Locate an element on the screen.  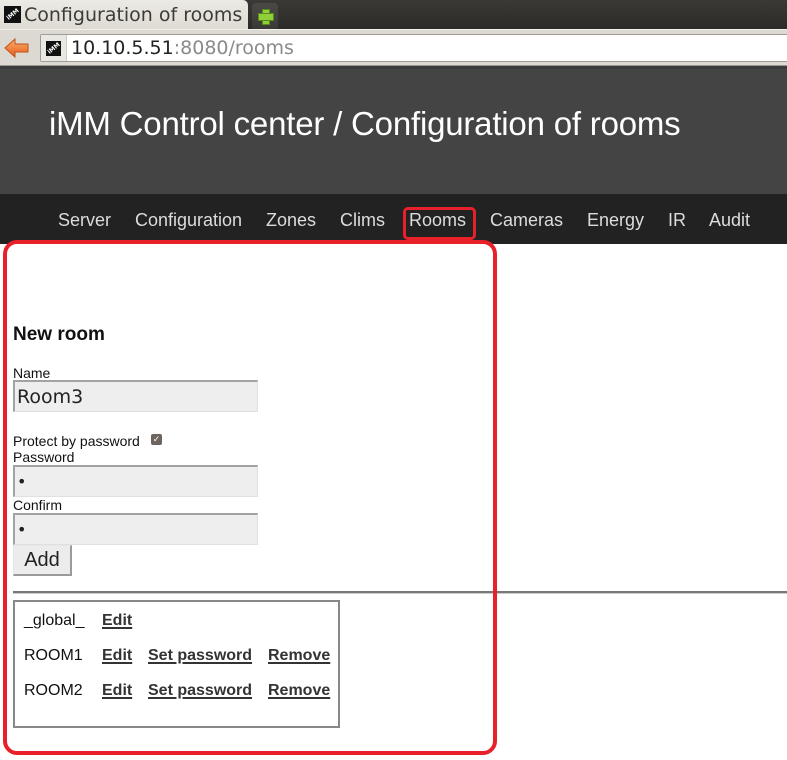
menu-item-zones: Zones is located at coordinates (291, 220).